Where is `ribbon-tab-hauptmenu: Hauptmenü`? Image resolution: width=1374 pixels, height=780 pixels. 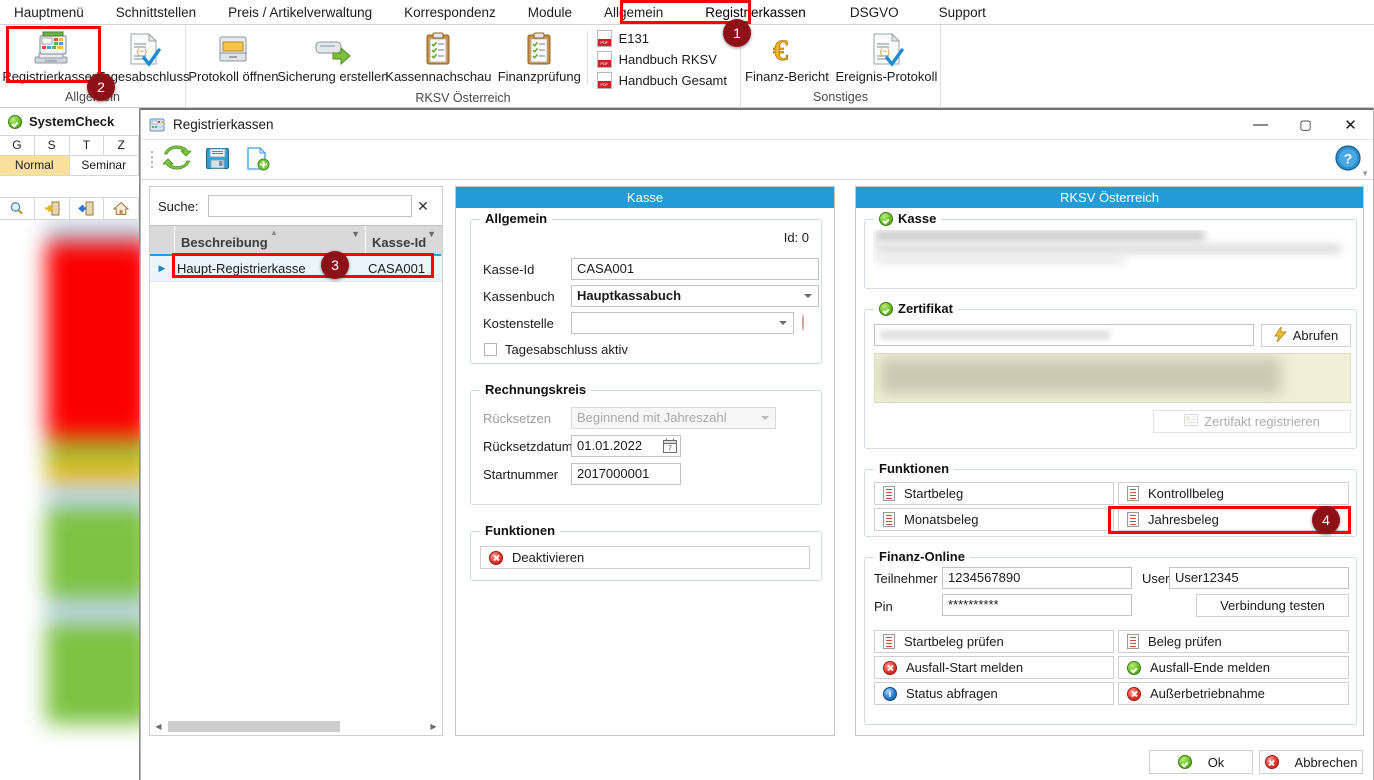
ribbon-tab-hauptmenu: Hauptmenü is located at coordinates (49, 12).